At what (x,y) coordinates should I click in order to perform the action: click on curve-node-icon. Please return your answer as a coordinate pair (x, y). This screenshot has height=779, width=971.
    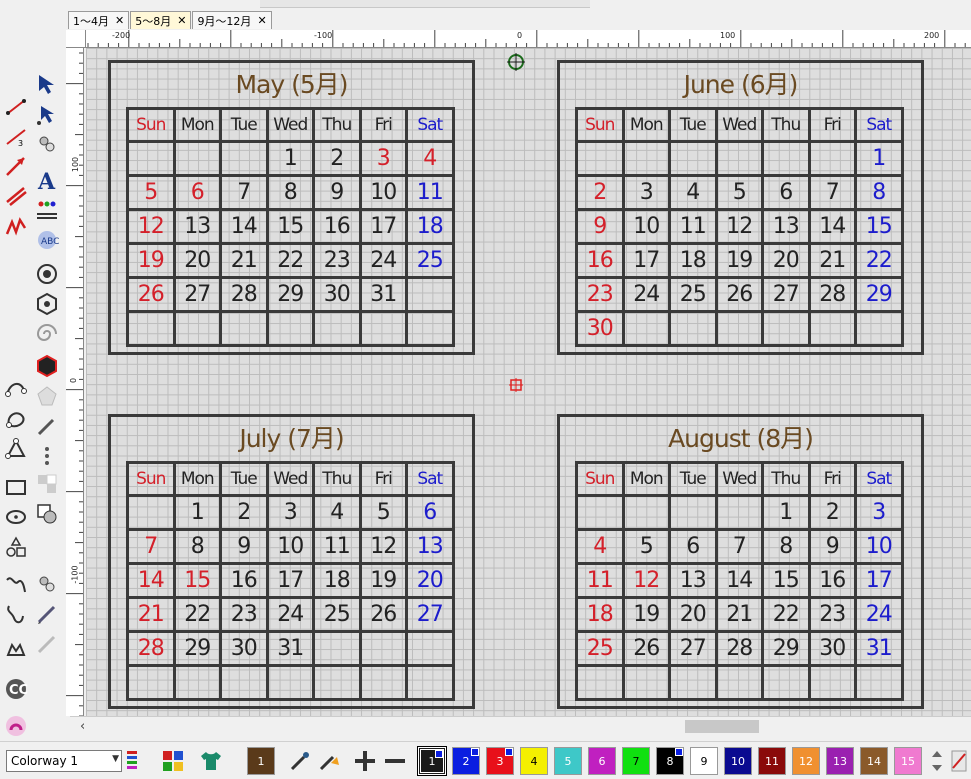
    Looking at the image, I should click on (16, 389).